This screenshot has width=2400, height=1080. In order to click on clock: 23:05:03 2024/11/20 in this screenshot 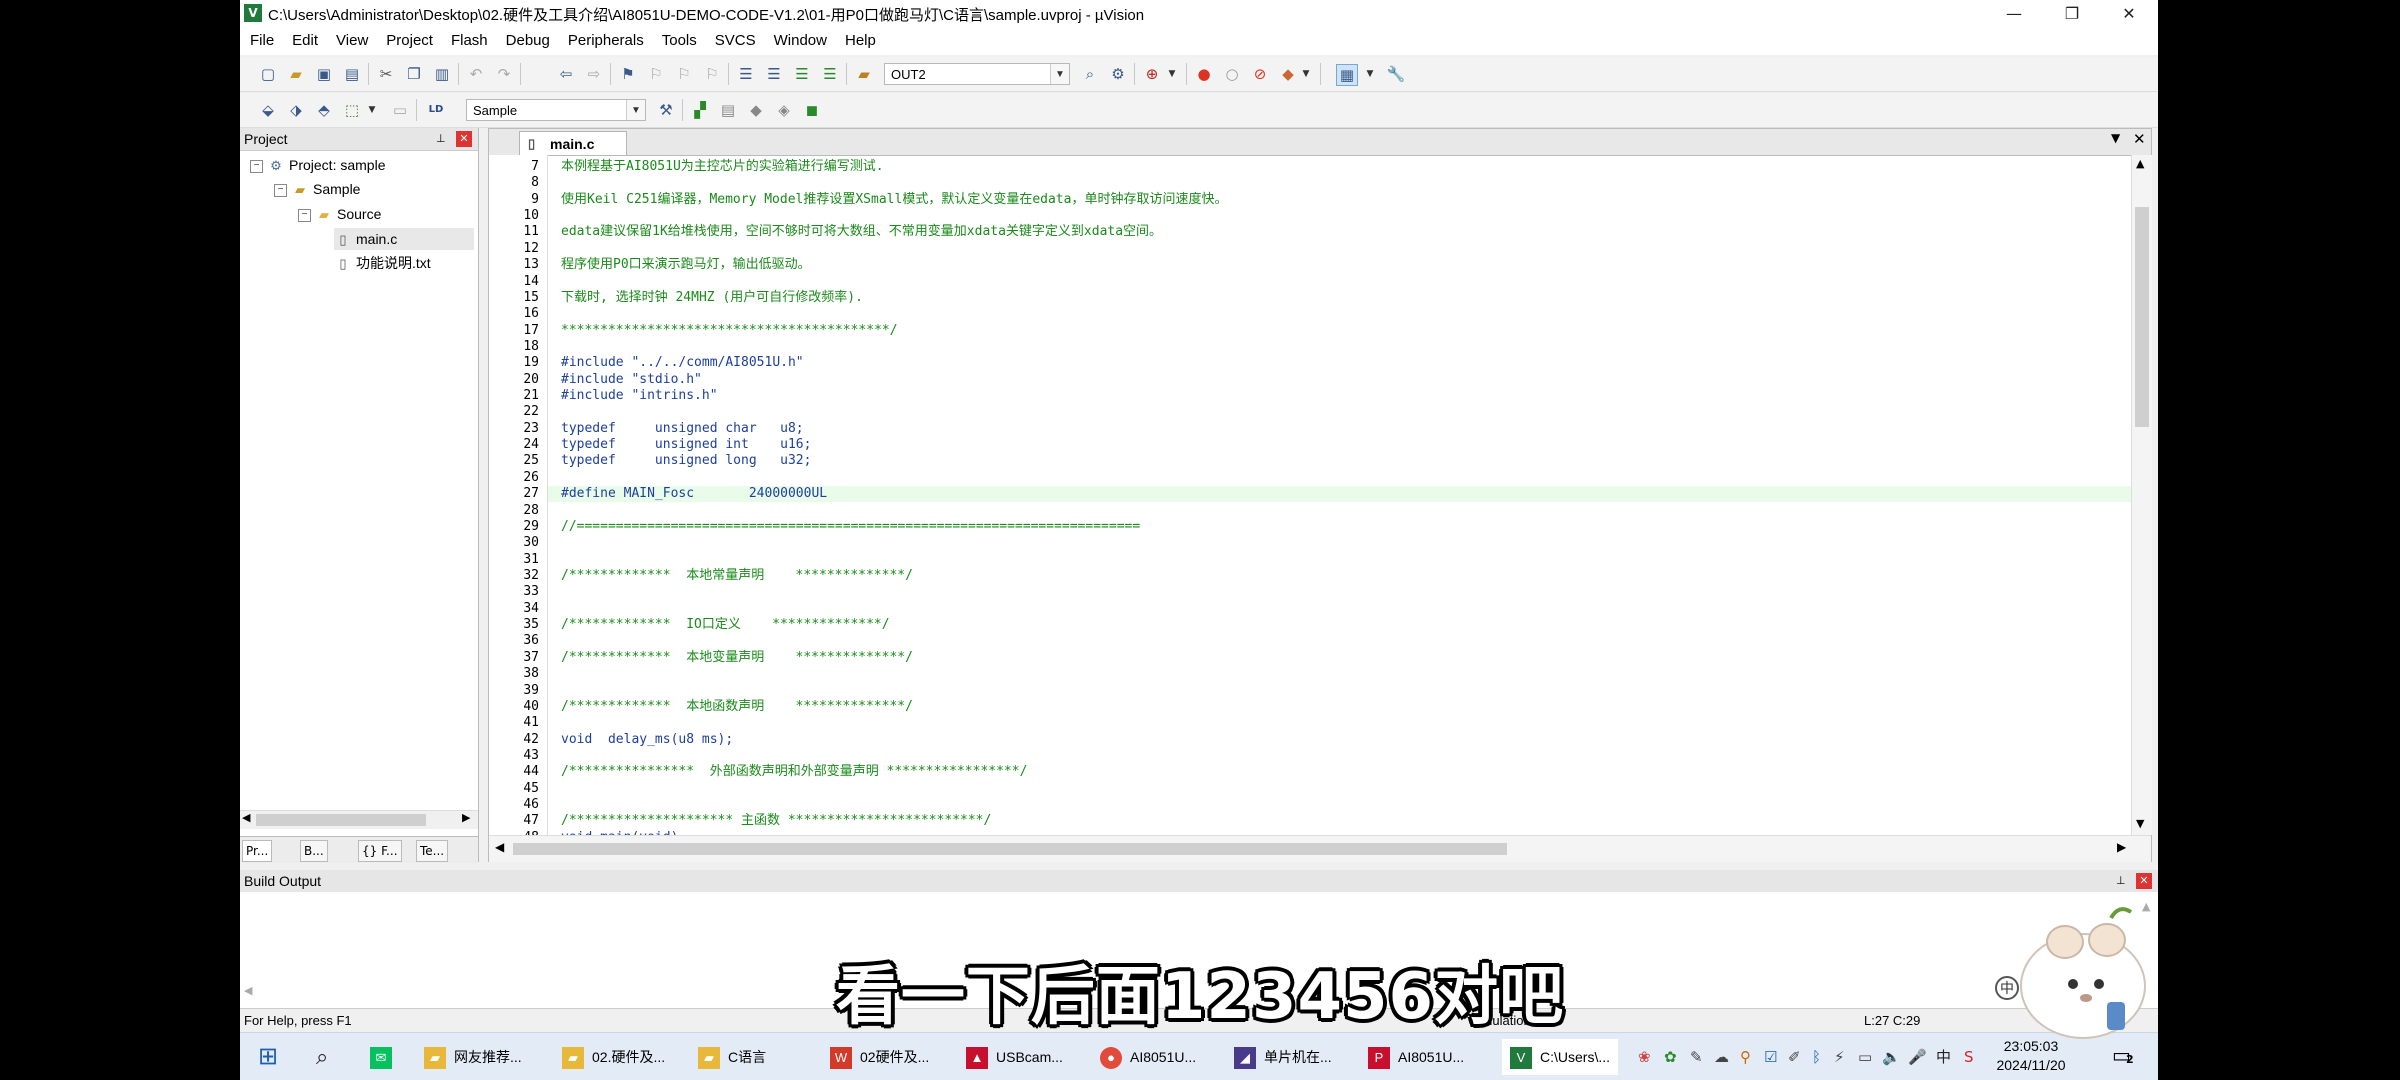, I will do `click(2031, 1056)`.